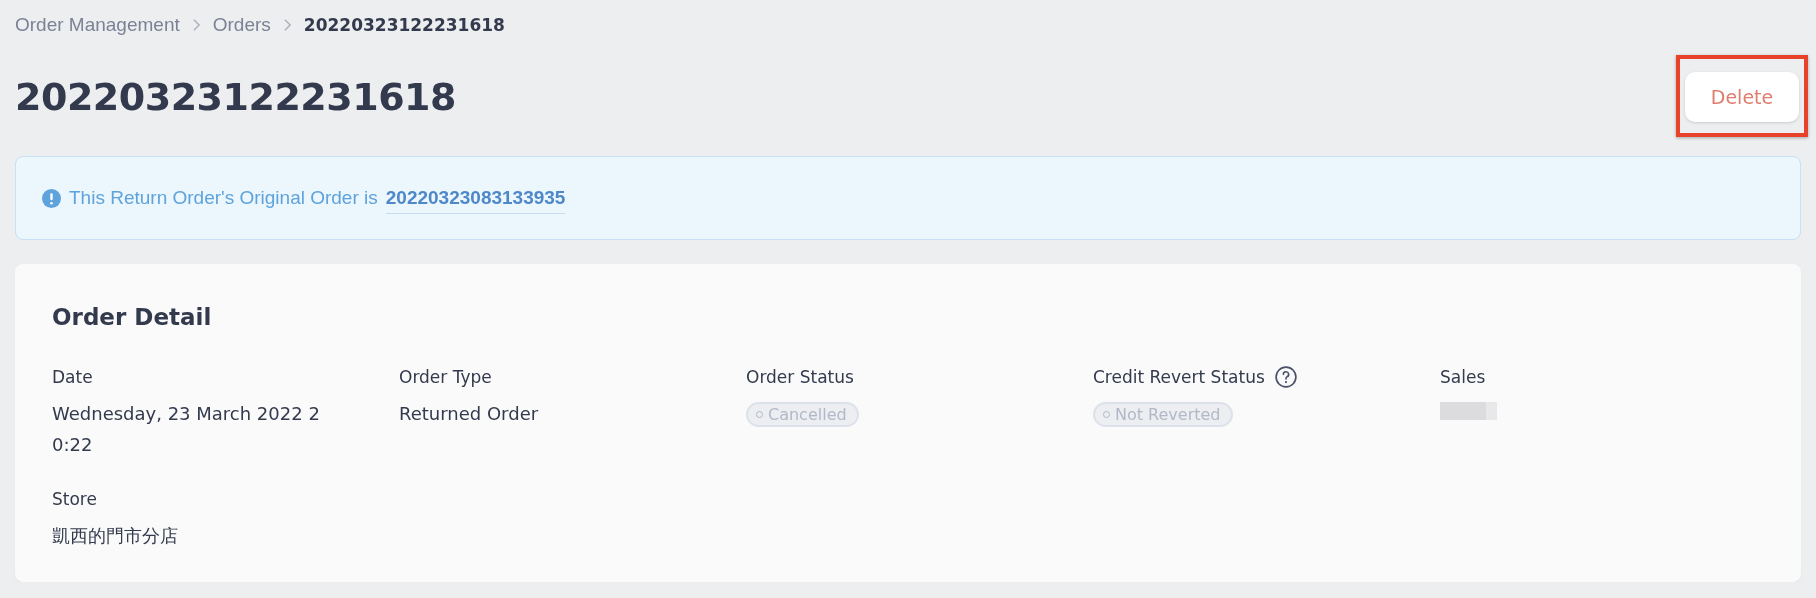 The width and height of the screenshot is (1816, 598). Describe the element at coordinates (800, 377) in the screenshot. I see `field-label: Order Status` at that location.